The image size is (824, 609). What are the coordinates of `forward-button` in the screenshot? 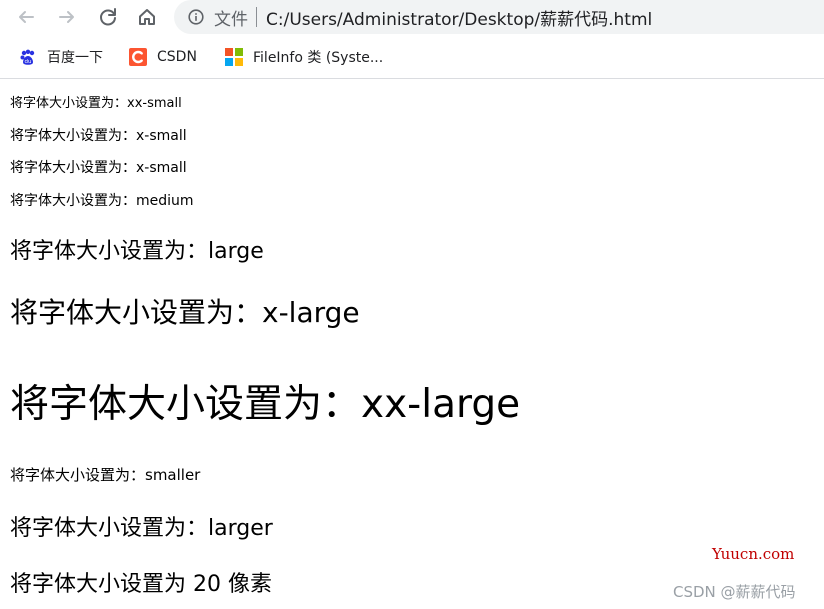 It's located at (67, 17).